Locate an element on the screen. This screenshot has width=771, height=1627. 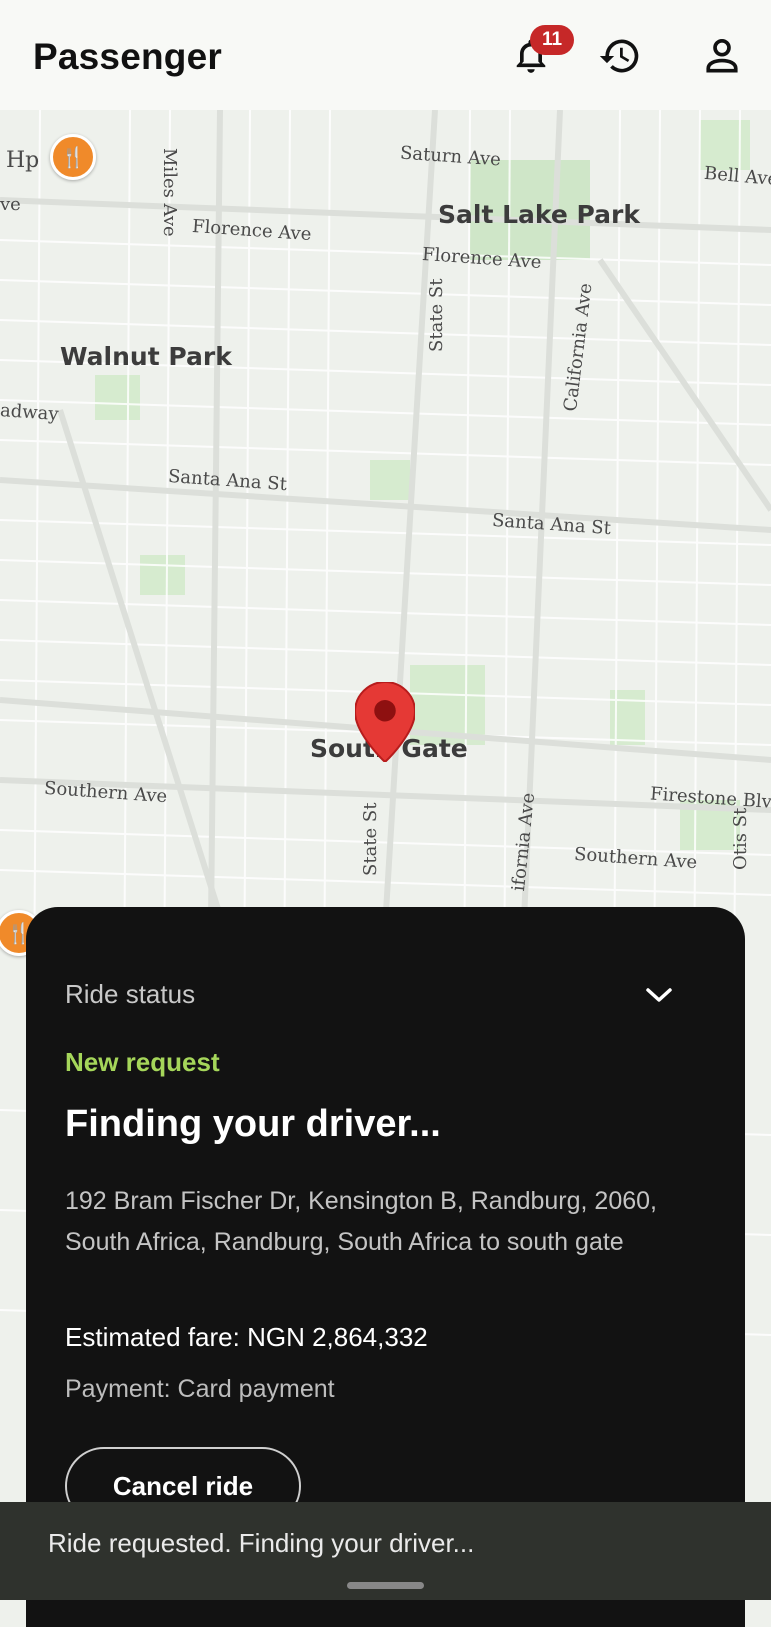
gesture-handle is located at coordinates (385, 1585).